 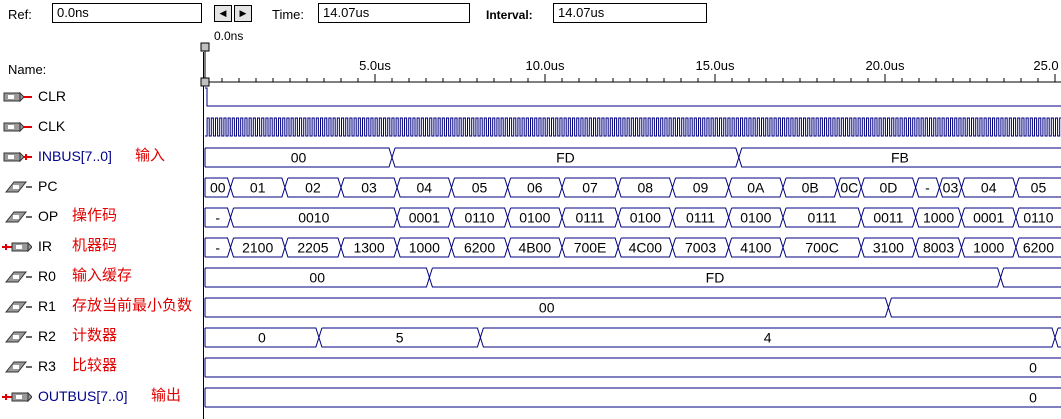 What do you see at coordinates (565, 158) in the screenshot?
I see `inbus-value-label: FD` at bounding box center [565, 158].